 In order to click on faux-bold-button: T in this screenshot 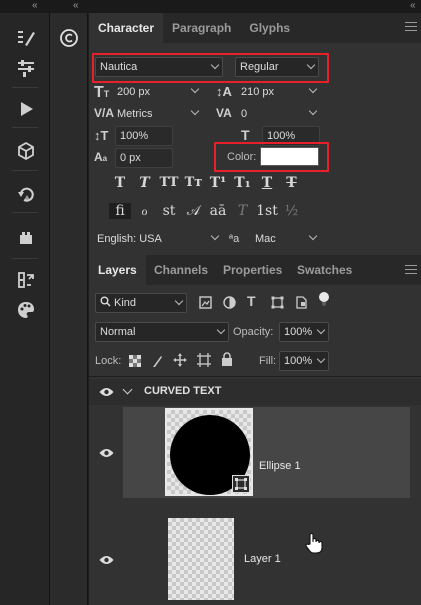, I will do `click(120, 183)`.